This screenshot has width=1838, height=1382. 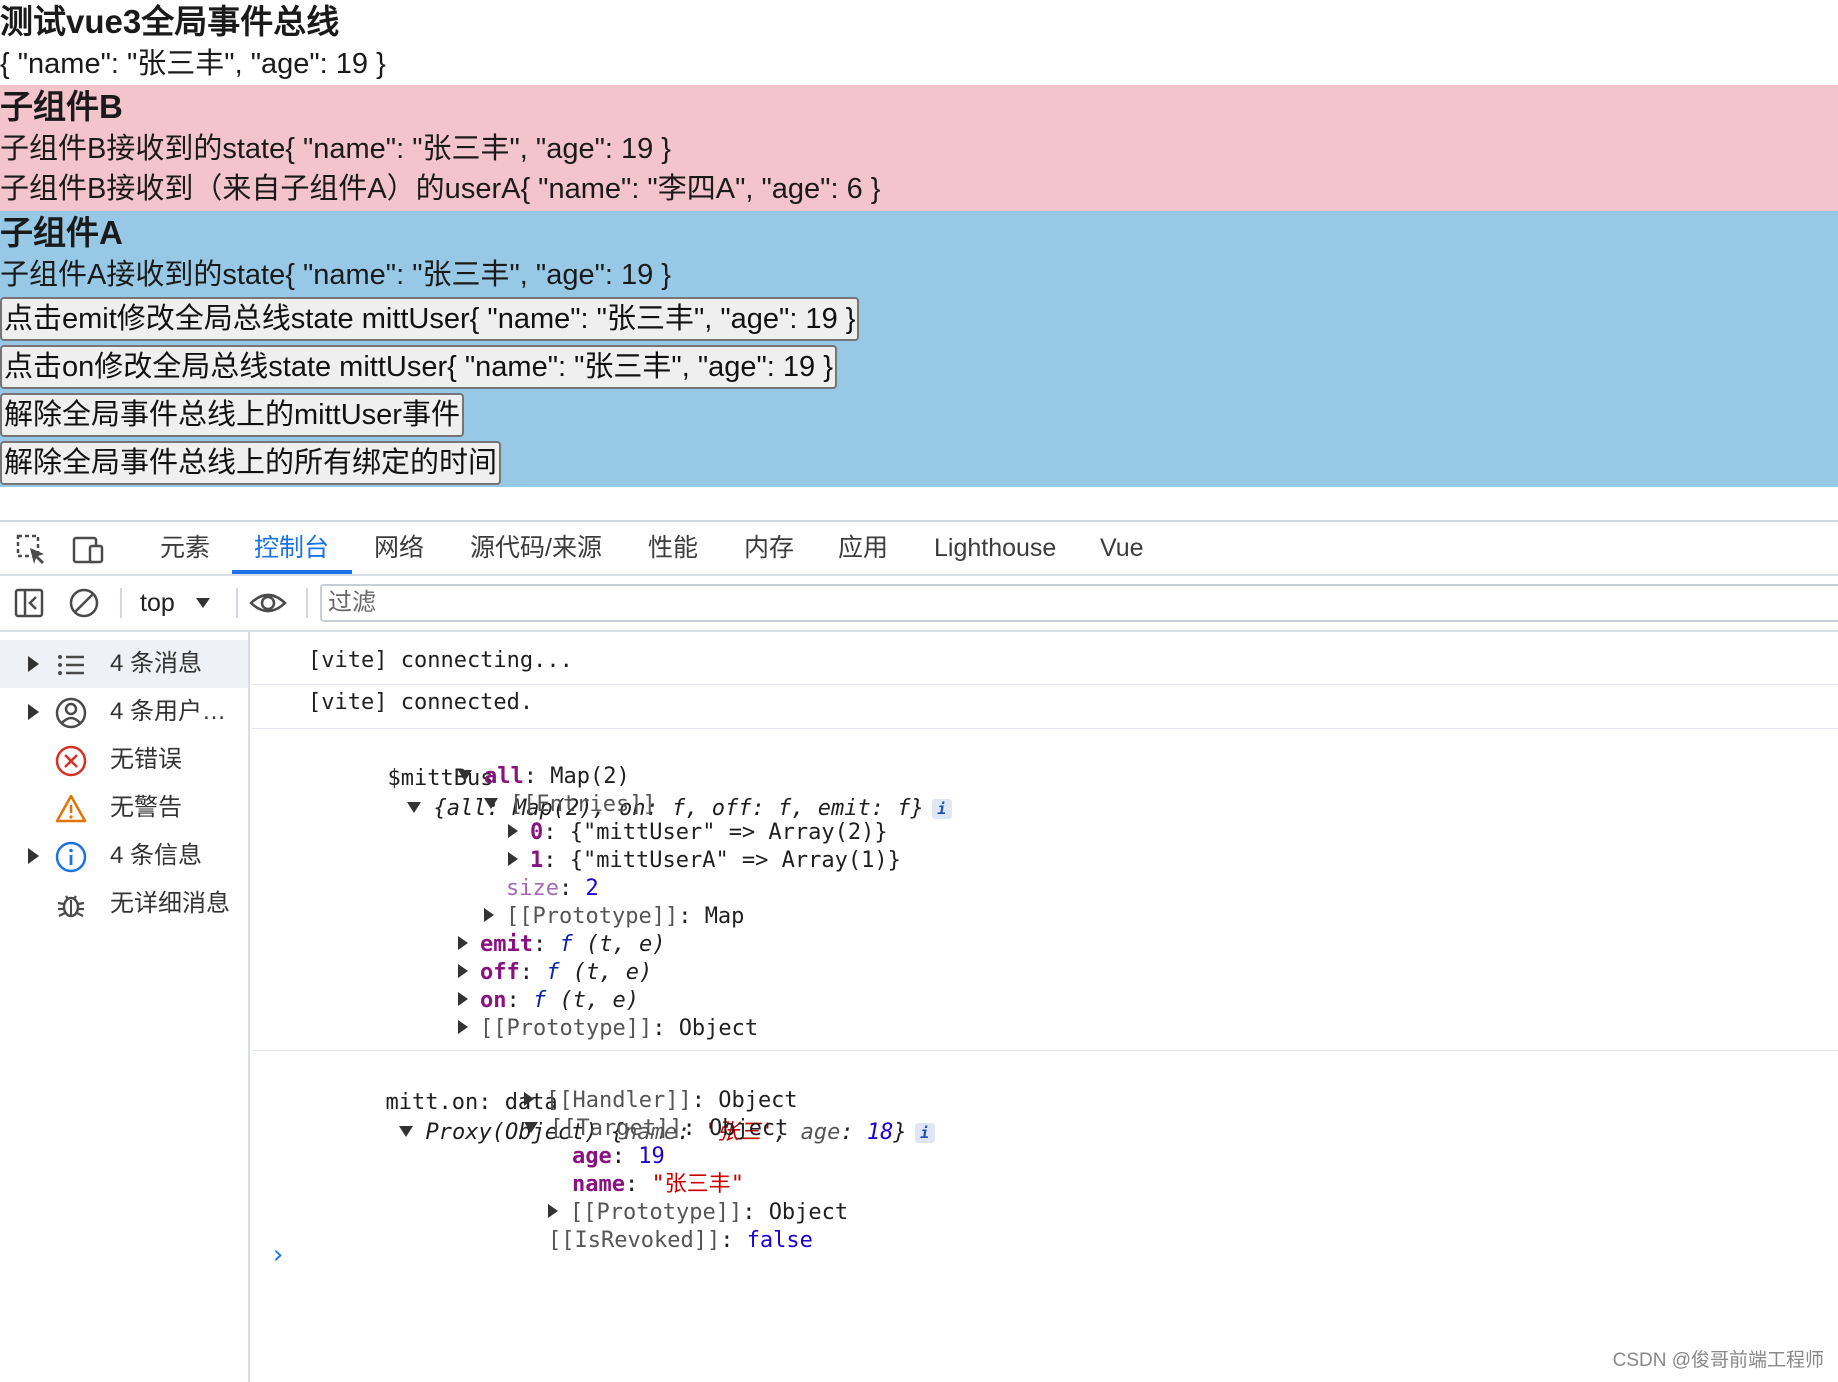 I want to click on tab-console: 控制台, so click(x=291, y=548).